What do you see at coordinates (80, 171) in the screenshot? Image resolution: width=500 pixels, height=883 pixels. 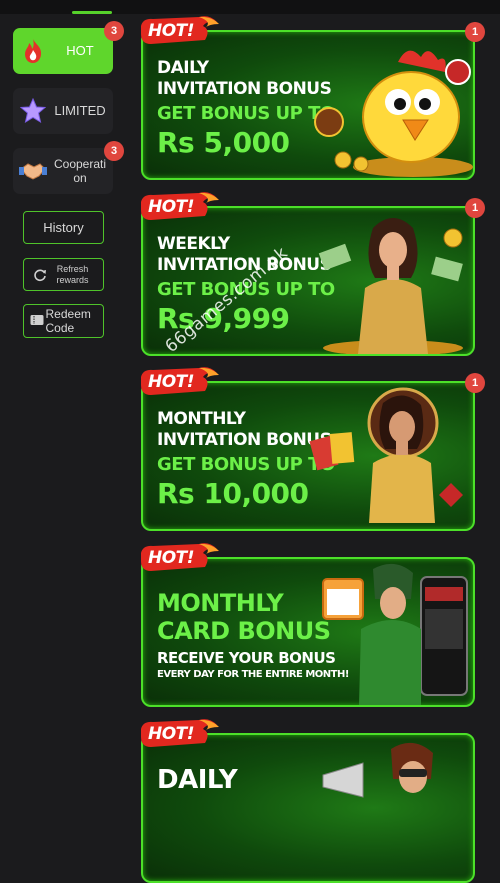 I see `category-label: Cooperati on` at bounding box center [80, 171].